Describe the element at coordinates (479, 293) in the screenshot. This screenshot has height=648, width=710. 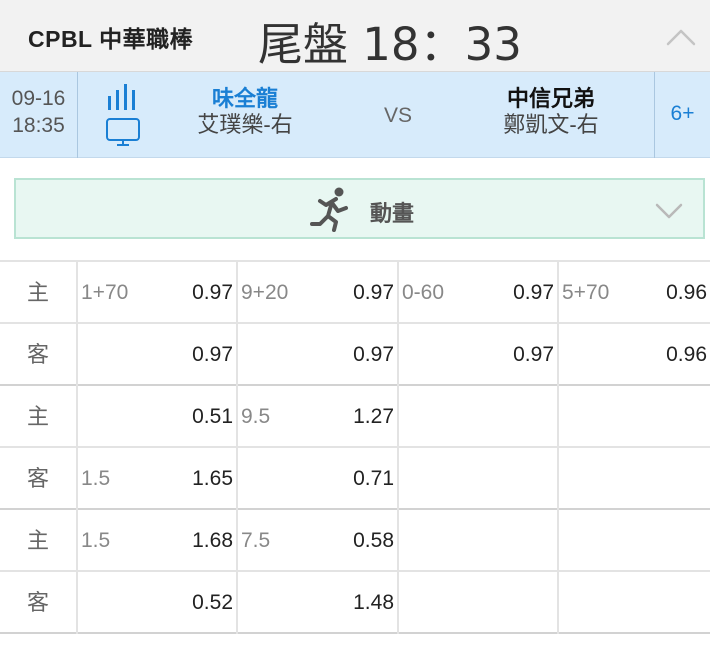
I see `odds-cell: 0-60 0.97` at that location.